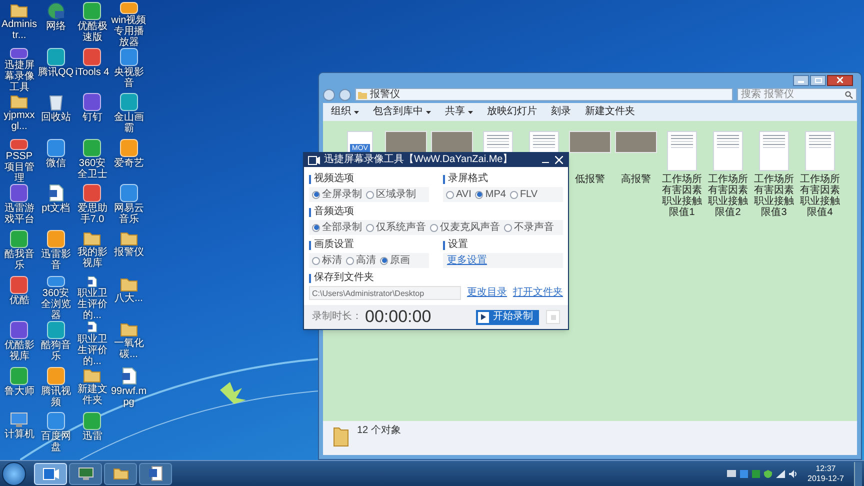 The height and width of the screenshot is (486, 864). Describe the element at coordinates (512, 112) in the screenshot. I see `toolbar-button: 放映幻灯片` at that location.